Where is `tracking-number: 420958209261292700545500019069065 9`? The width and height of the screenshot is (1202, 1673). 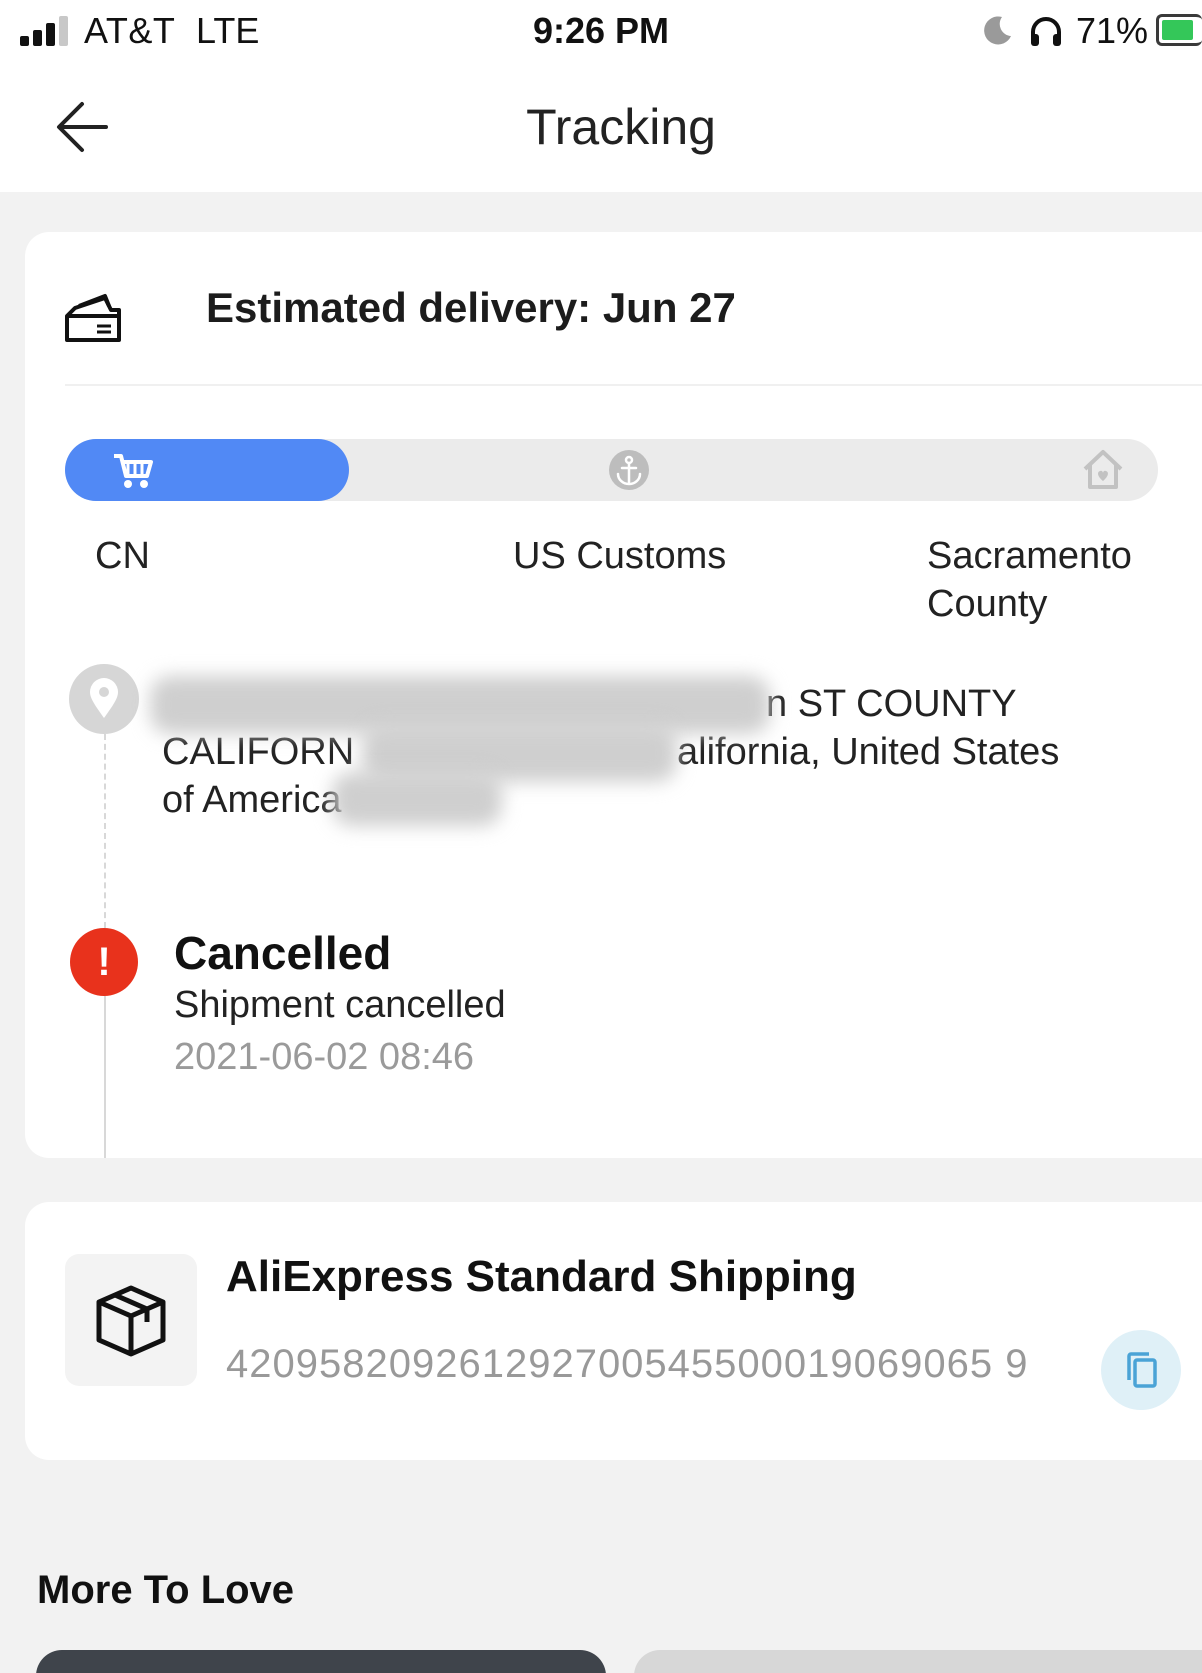
tracking-number: 420958209261292700545500019069065 9 is located at coordinates (627, 1364).